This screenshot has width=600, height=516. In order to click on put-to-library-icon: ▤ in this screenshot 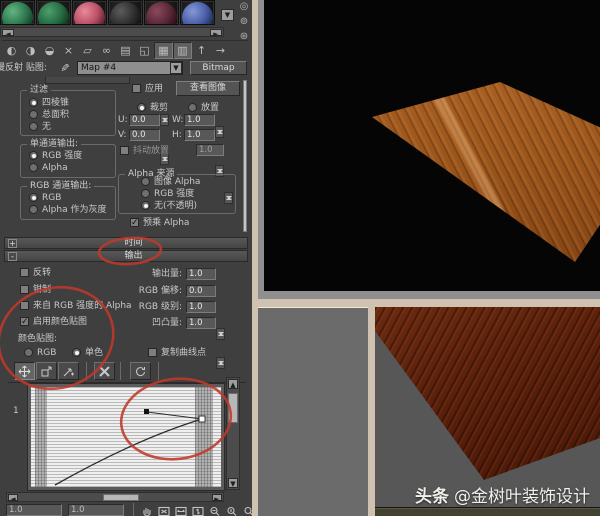, I will do `click(125, 50)`.